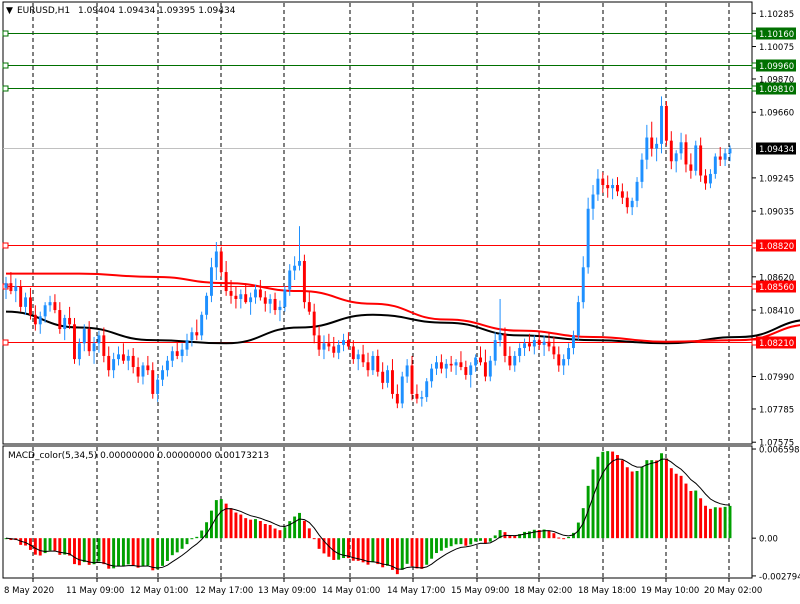 The height and width of the screenshot is (604, 800). Describe the element at coordinates (157, 11) in the screenshot. I see `ohlc-label: 1.09404 1.09434 1.09395 1.09434` at that location.